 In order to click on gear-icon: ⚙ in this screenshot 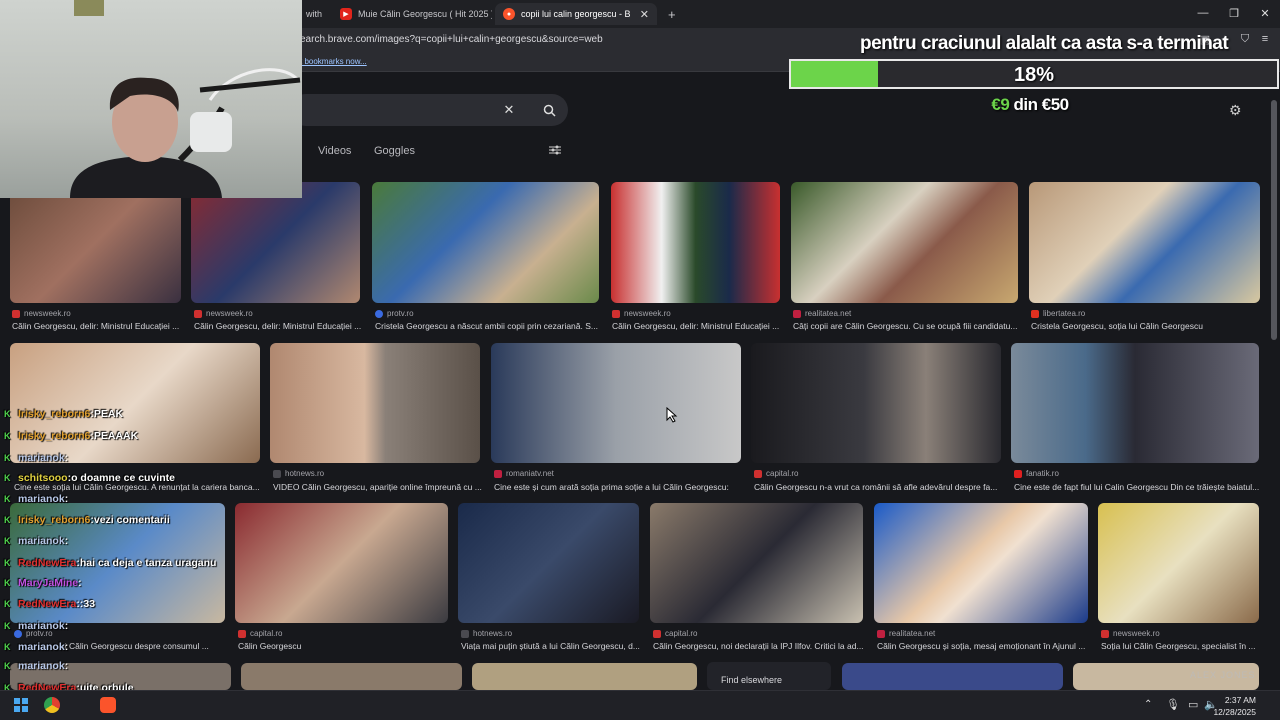, I will do `click(1237, 110)`.